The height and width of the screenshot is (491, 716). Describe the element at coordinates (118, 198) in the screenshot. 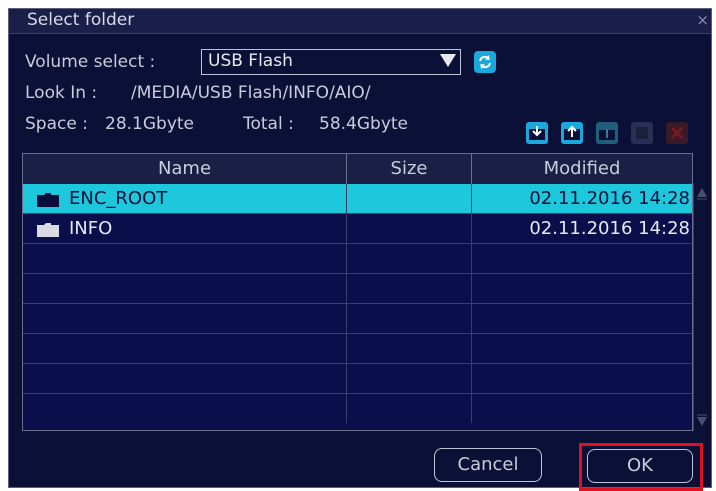

I see `row-name: ENC_ROOT` at that location.